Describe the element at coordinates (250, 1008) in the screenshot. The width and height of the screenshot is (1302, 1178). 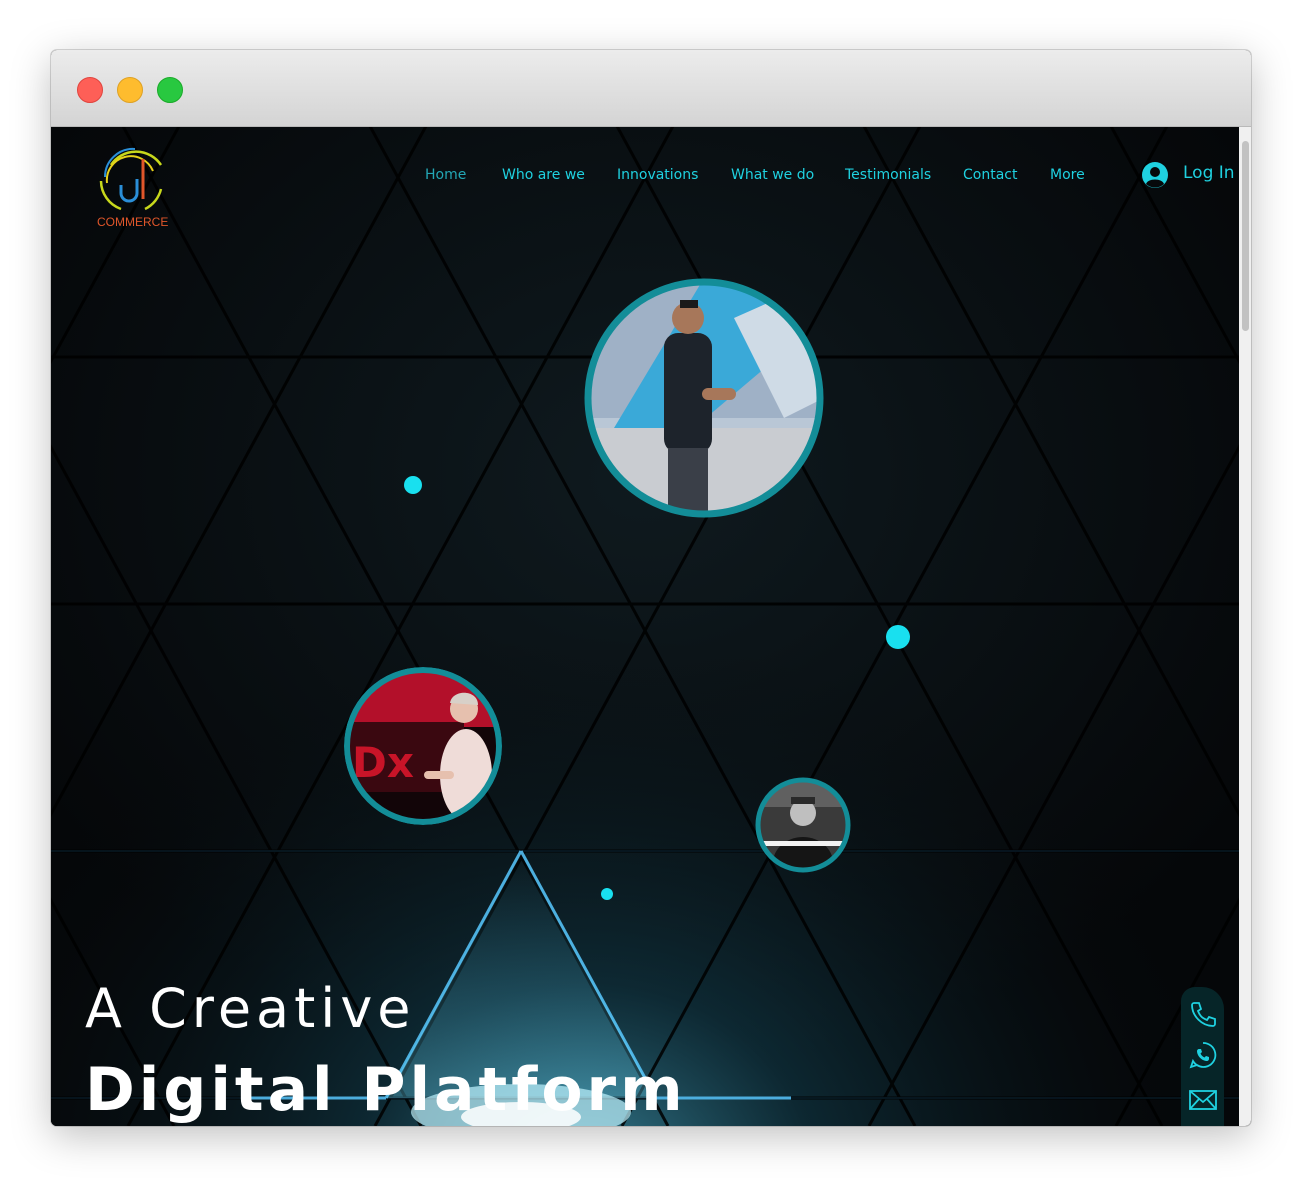
I see `hero-headline-line1: A Creative` at that location.